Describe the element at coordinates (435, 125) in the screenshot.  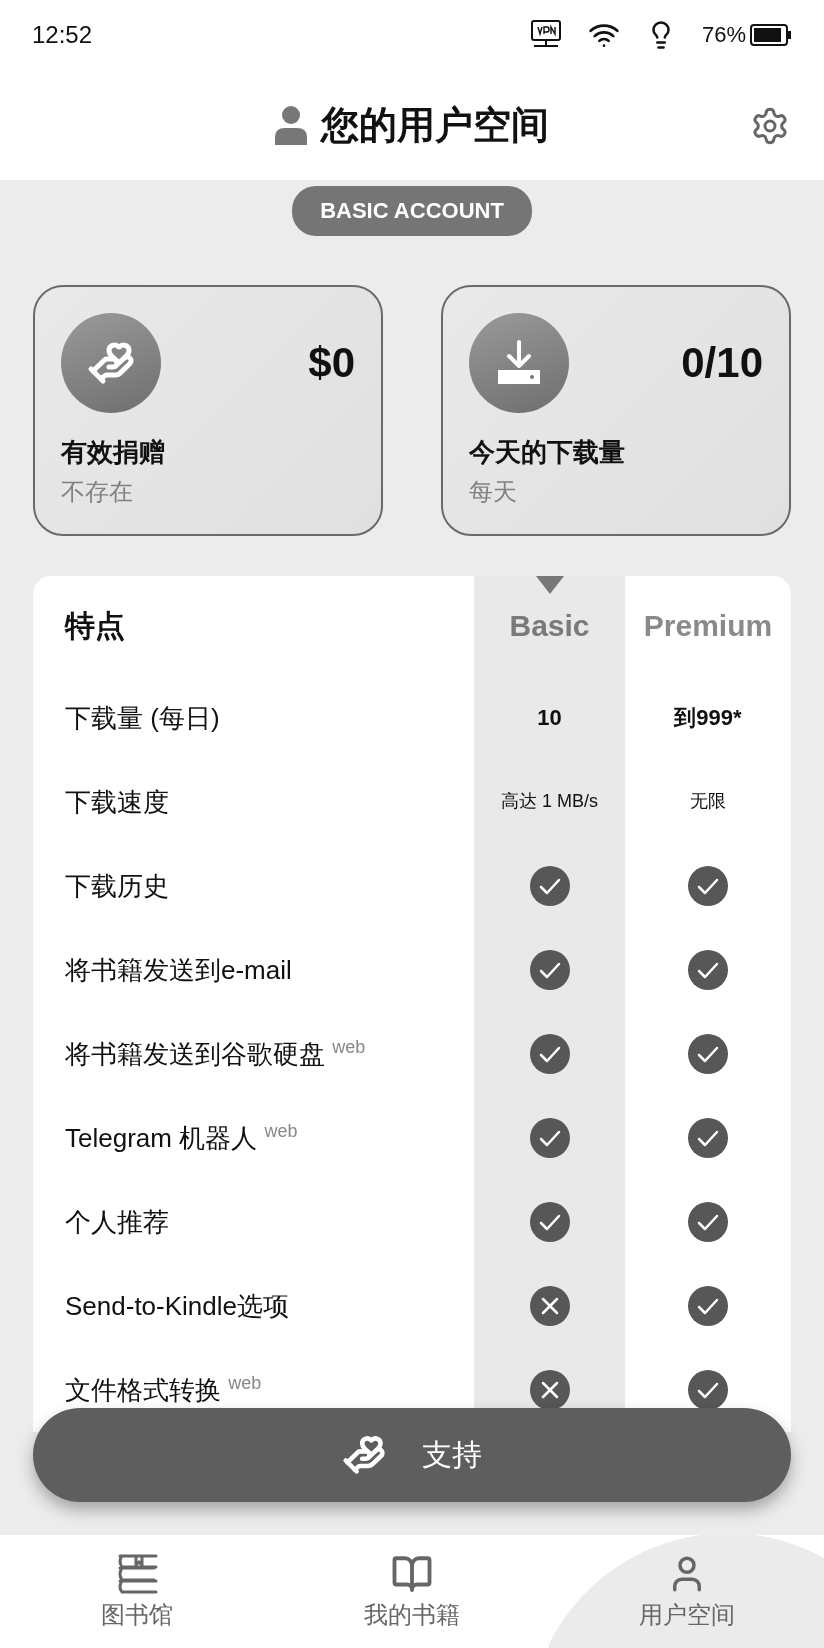
I see `page-title: 您的用户空间` at that location.